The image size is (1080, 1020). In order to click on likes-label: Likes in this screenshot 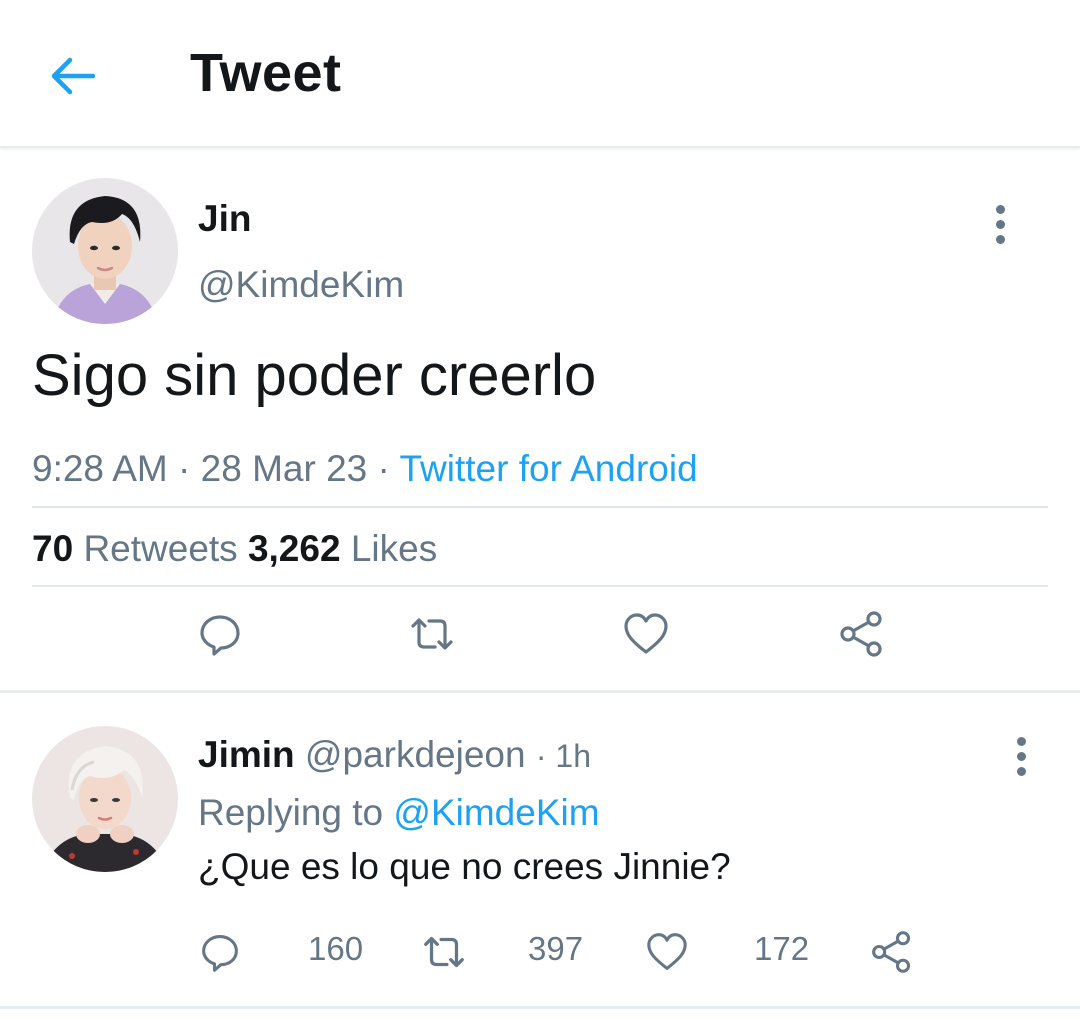, I will do `click(394, 548)`.